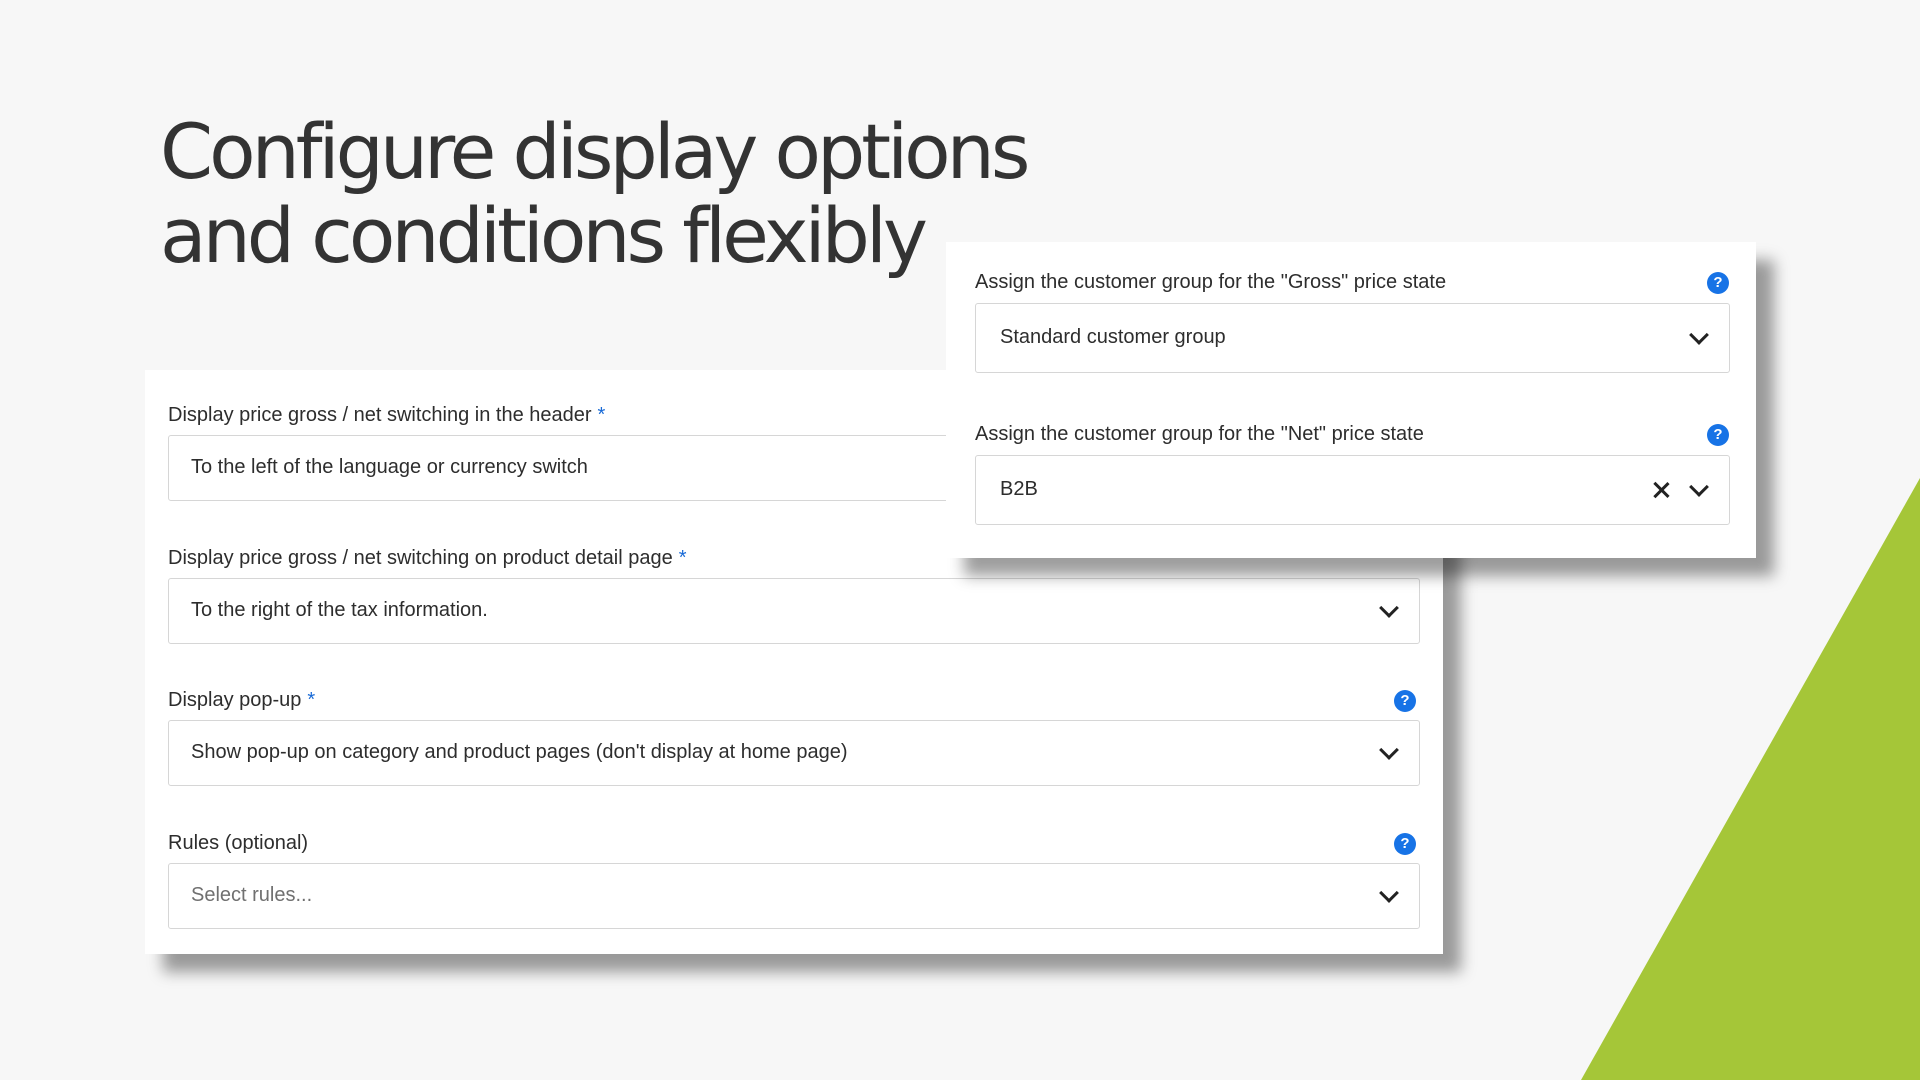 The width and height of the screenshot is (1920, 1080). Describe the element at coordinates (595, 151) in the screenshot. I see `page-title-line-1: Configure display options` at that location.